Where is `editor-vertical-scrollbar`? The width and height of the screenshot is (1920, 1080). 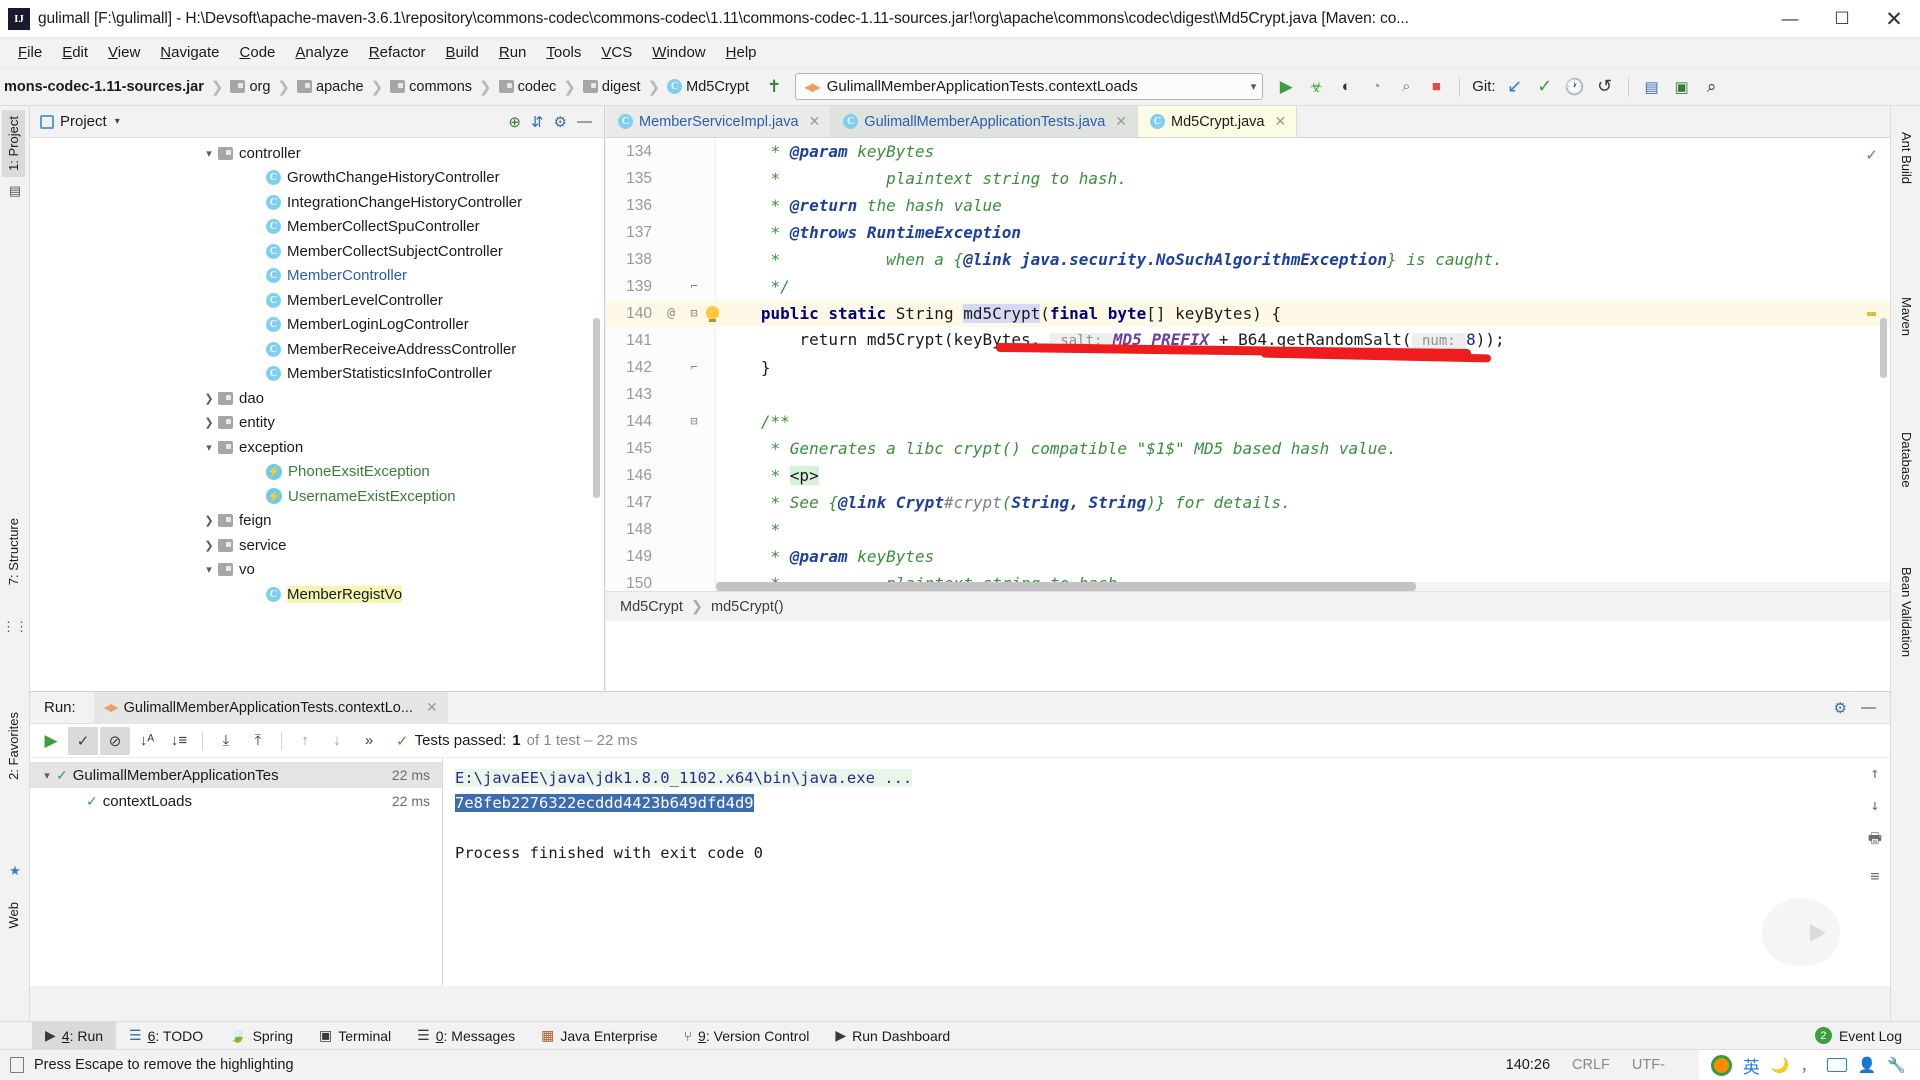
editor-vertical-scrollbar is located at coordinates (1883, 348).